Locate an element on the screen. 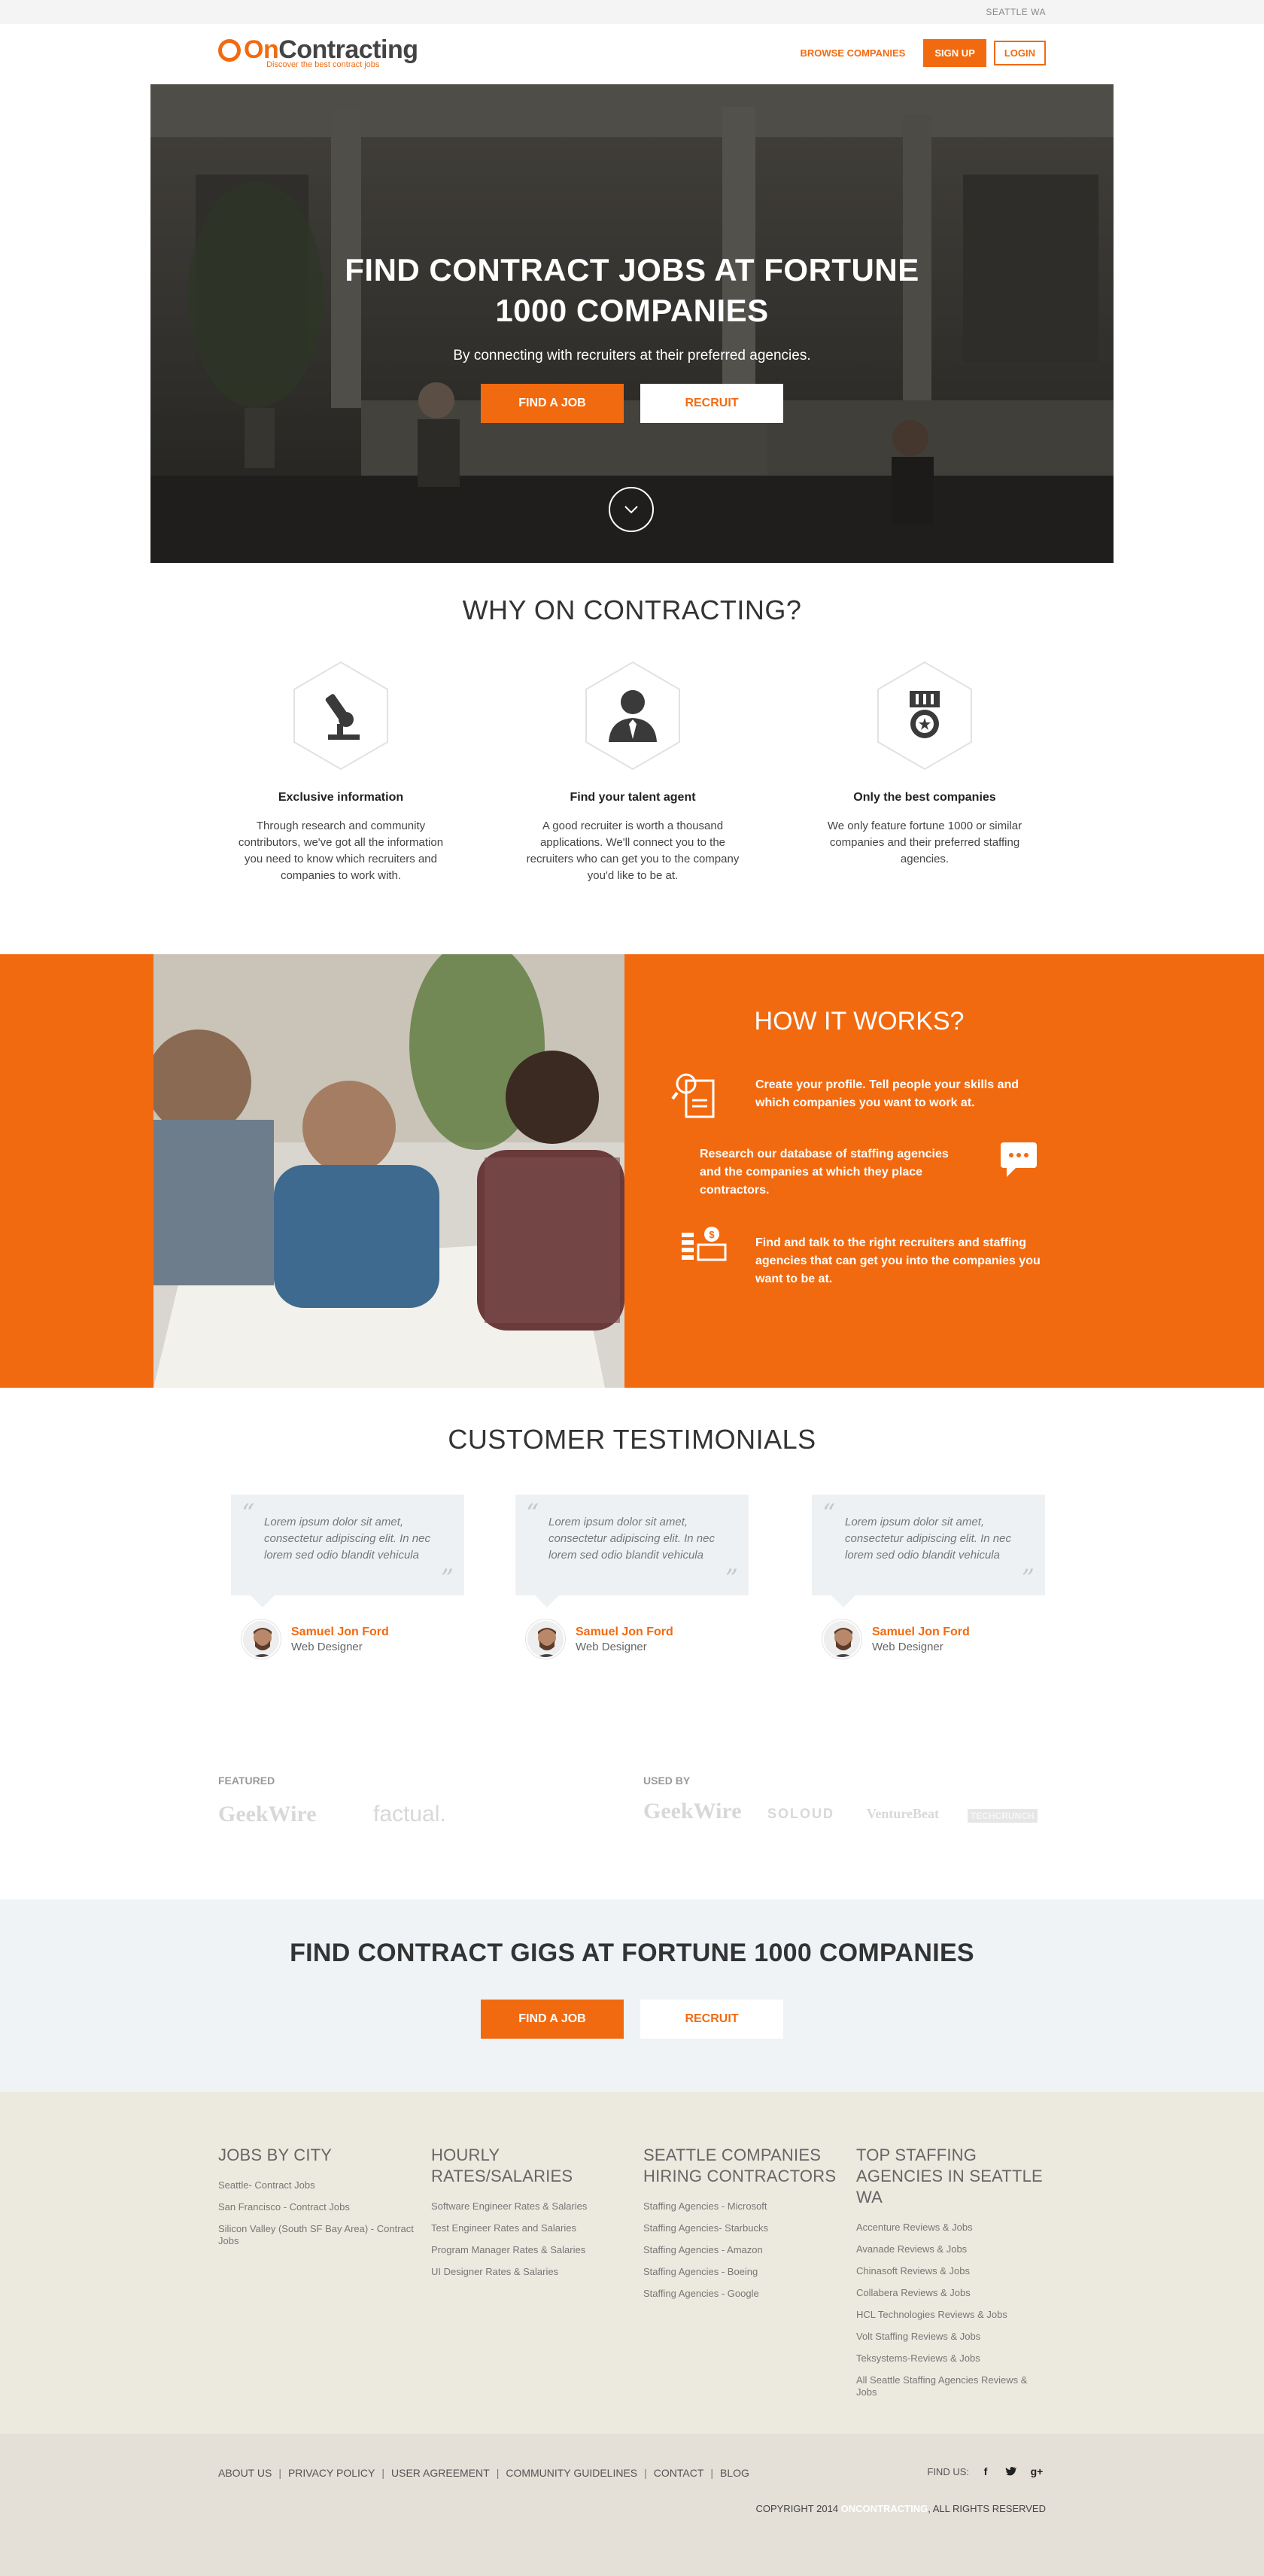  footer-col-title: SEATTLE COMPANIES HIRING CONTRACTORS is located at coordinates (740, 2165).